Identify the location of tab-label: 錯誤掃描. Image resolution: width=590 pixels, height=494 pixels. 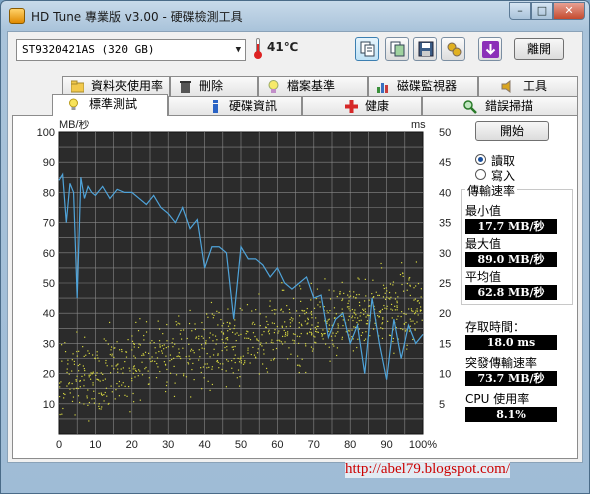
(509, 106).